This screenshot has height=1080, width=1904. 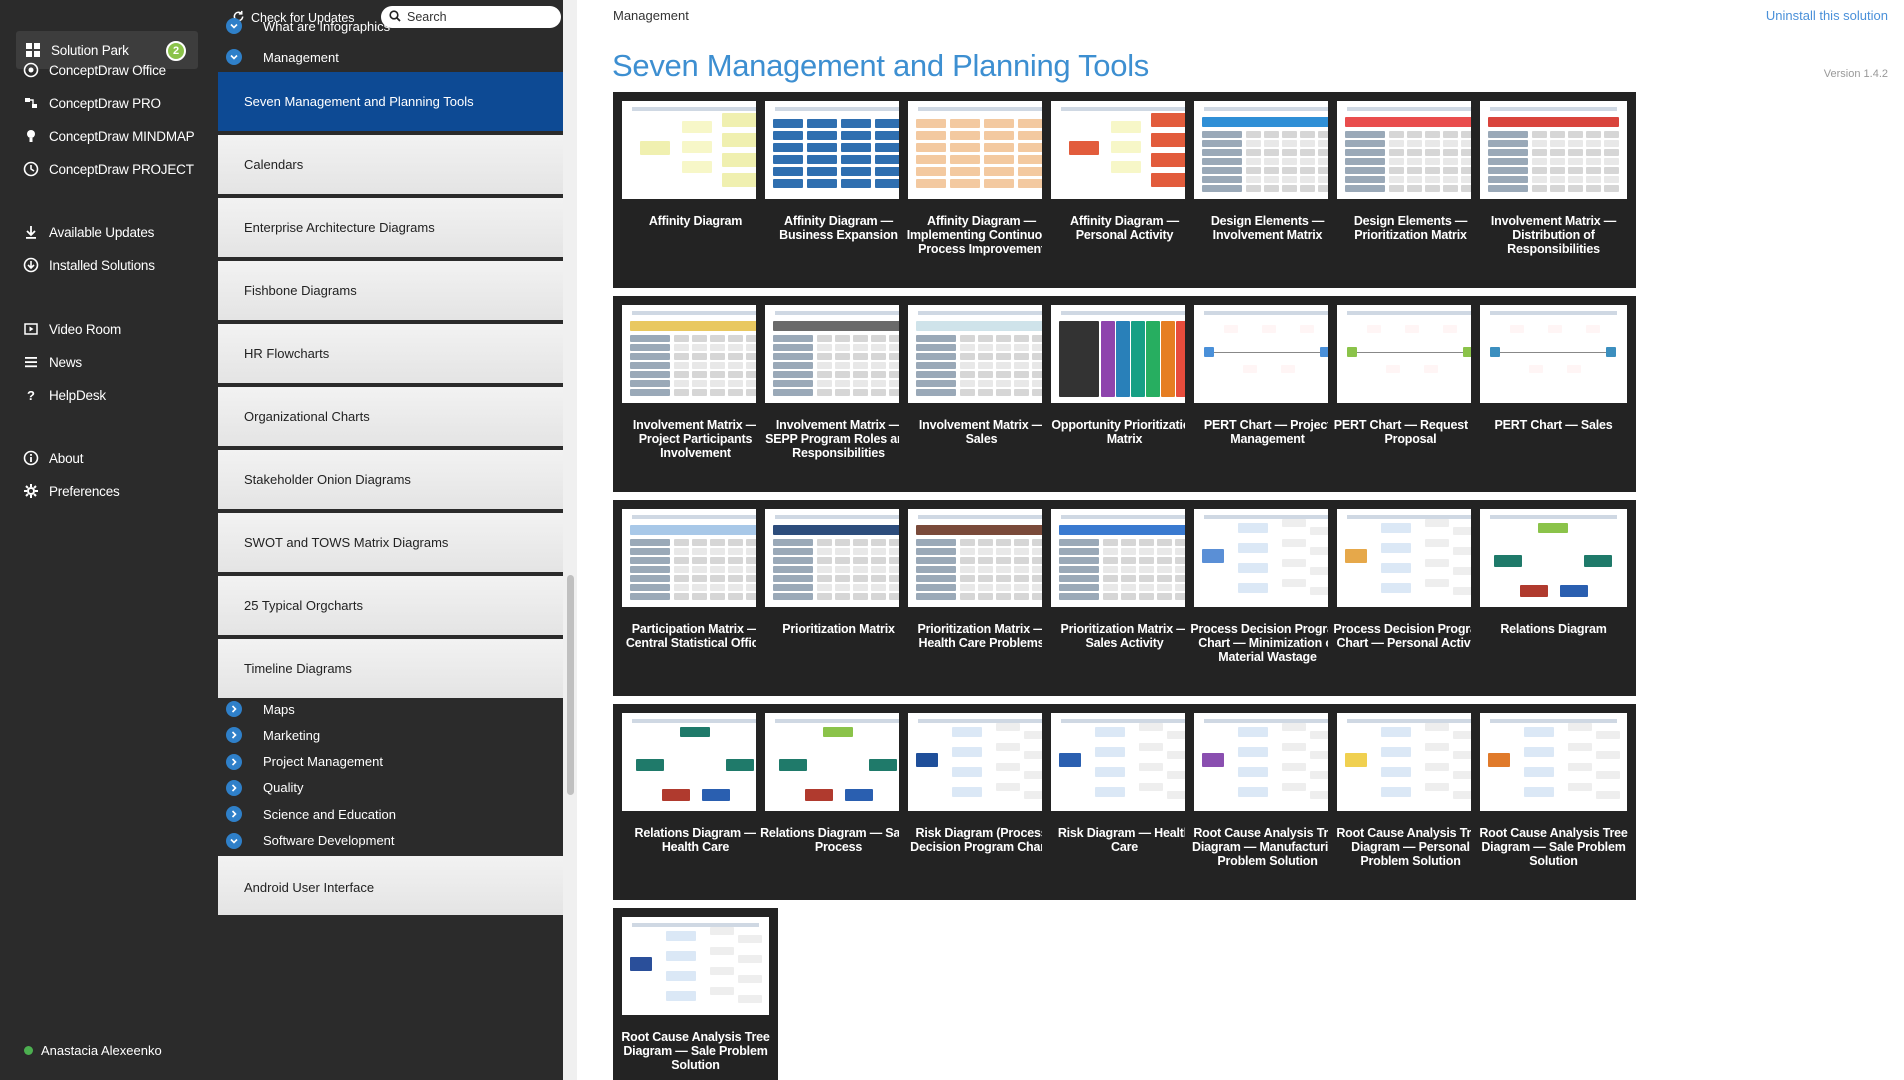 What do you see at coordinates (108, 136) in the screenshot?
I see `nav-item-conceptdraw-mindmap: ConceptDraw MINDMAP` at bounding box center [108, 136].